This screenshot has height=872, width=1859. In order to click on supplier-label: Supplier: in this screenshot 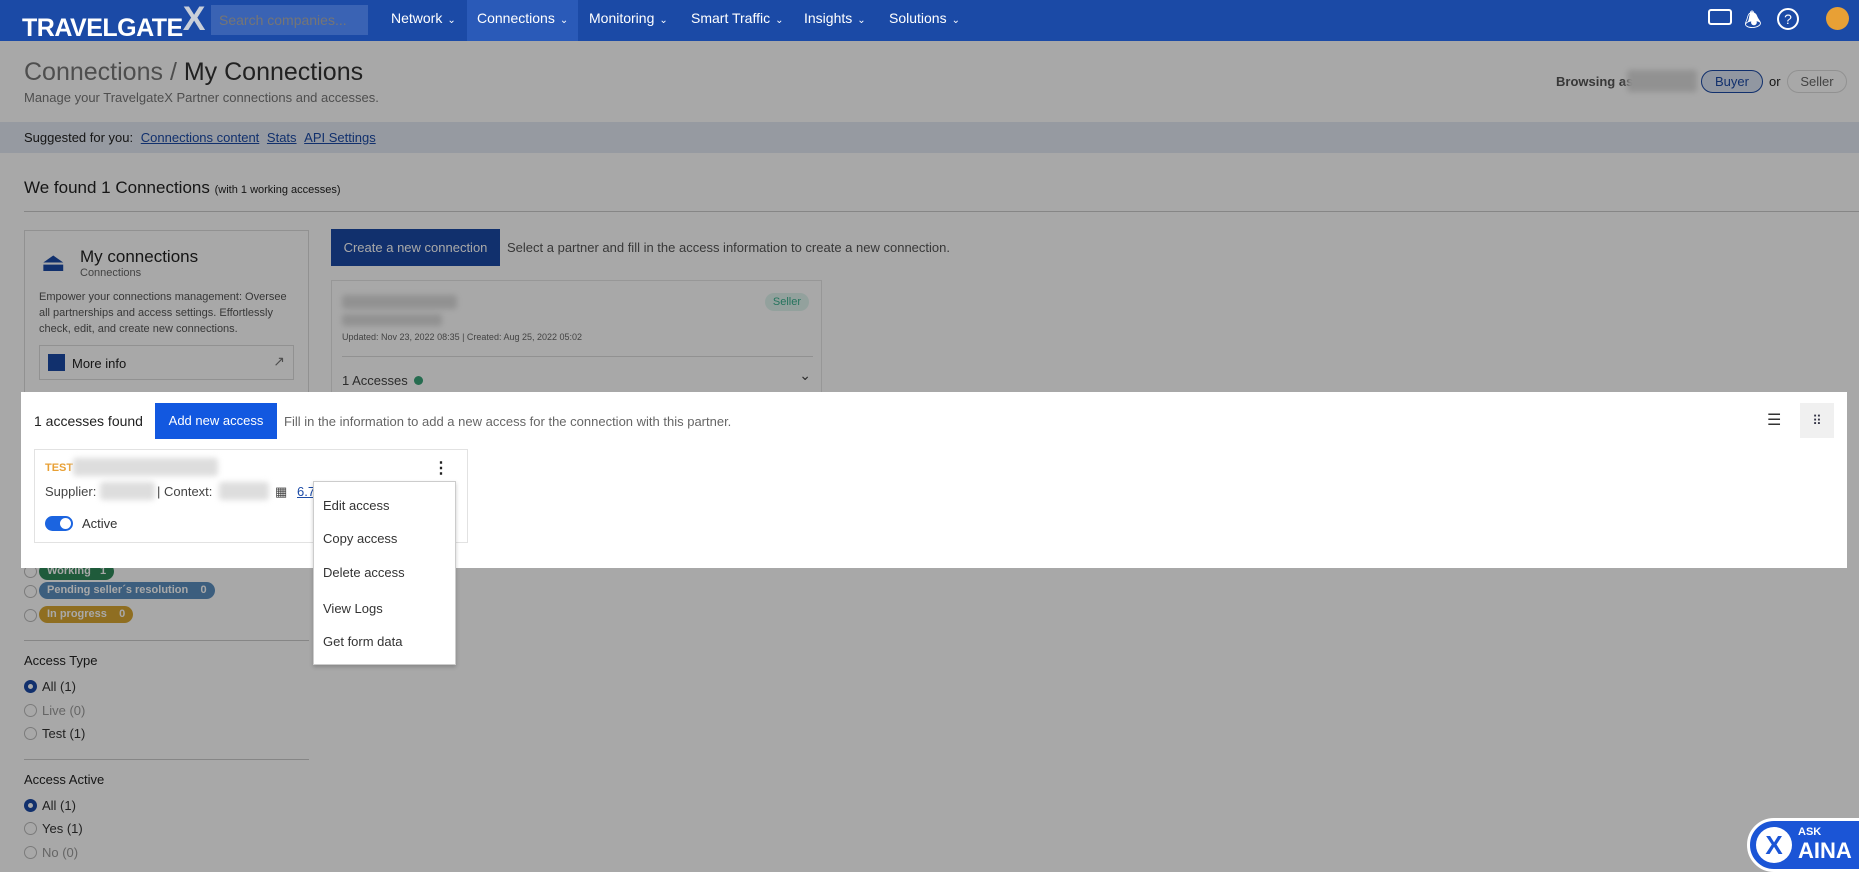, I will do `click(71, 491)`.